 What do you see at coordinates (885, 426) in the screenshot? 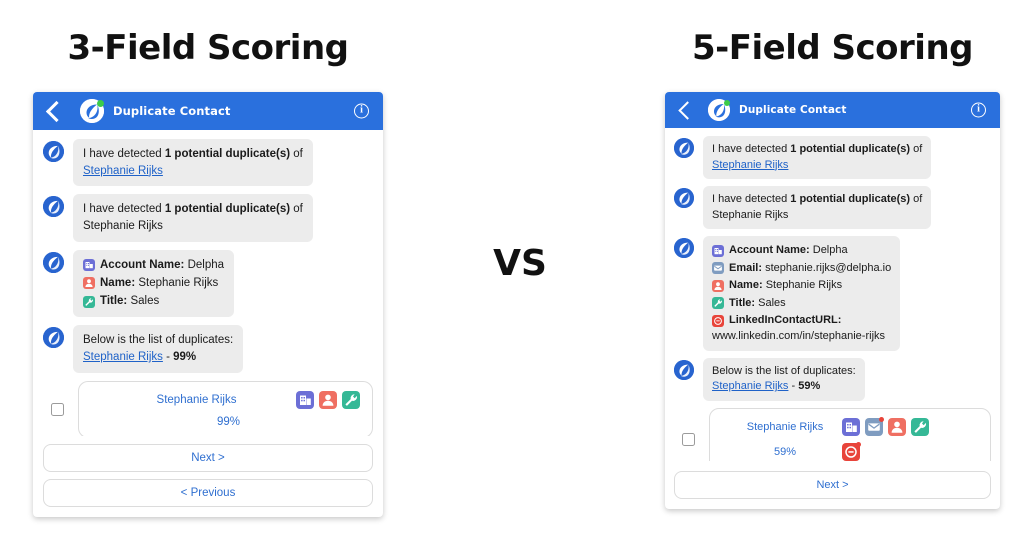
I see `field-badges` at bounding box center [885, 426].